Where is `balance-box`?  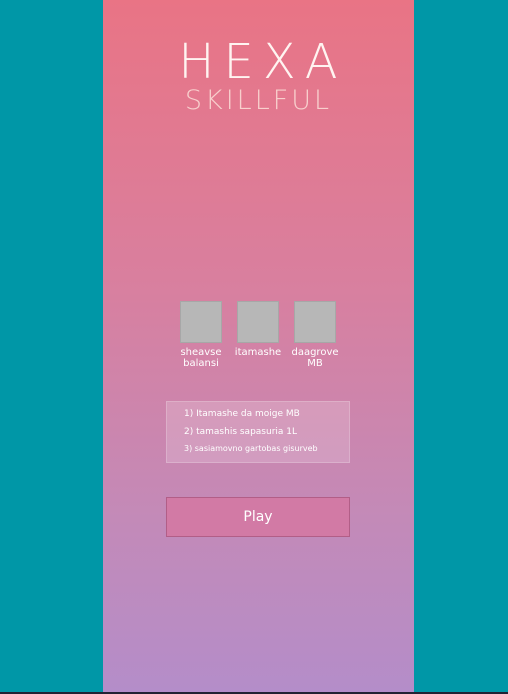
balance-box is located at coordinates (201, 322).